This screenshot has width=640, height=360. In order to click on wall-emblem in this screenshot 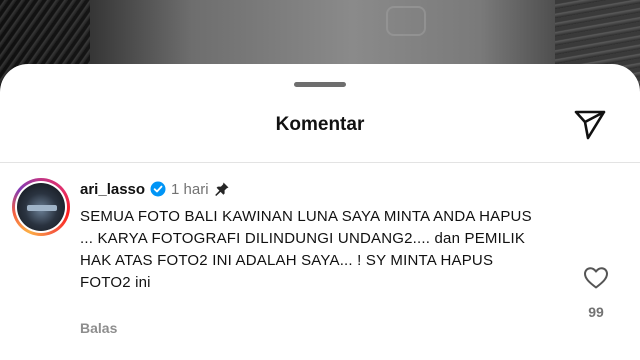, I will do `click(406, 21)`.